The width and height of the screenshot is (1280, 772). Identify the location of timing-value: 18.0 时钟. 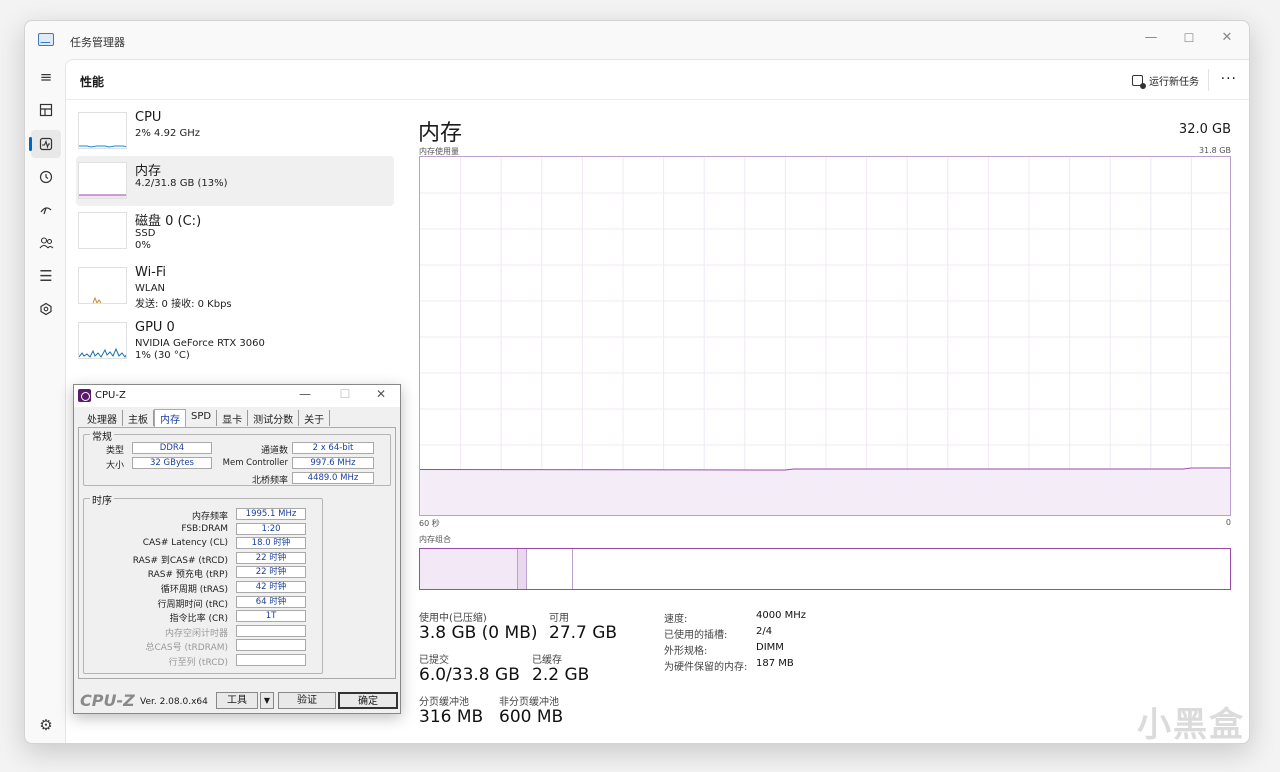
(271, 543).